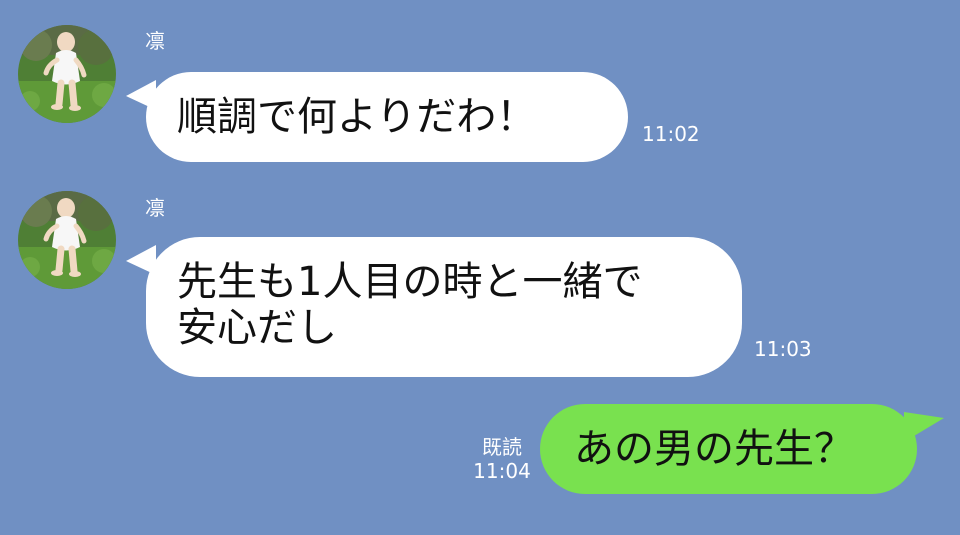  I want to click on message-time: 11:03, so click(783, 349).